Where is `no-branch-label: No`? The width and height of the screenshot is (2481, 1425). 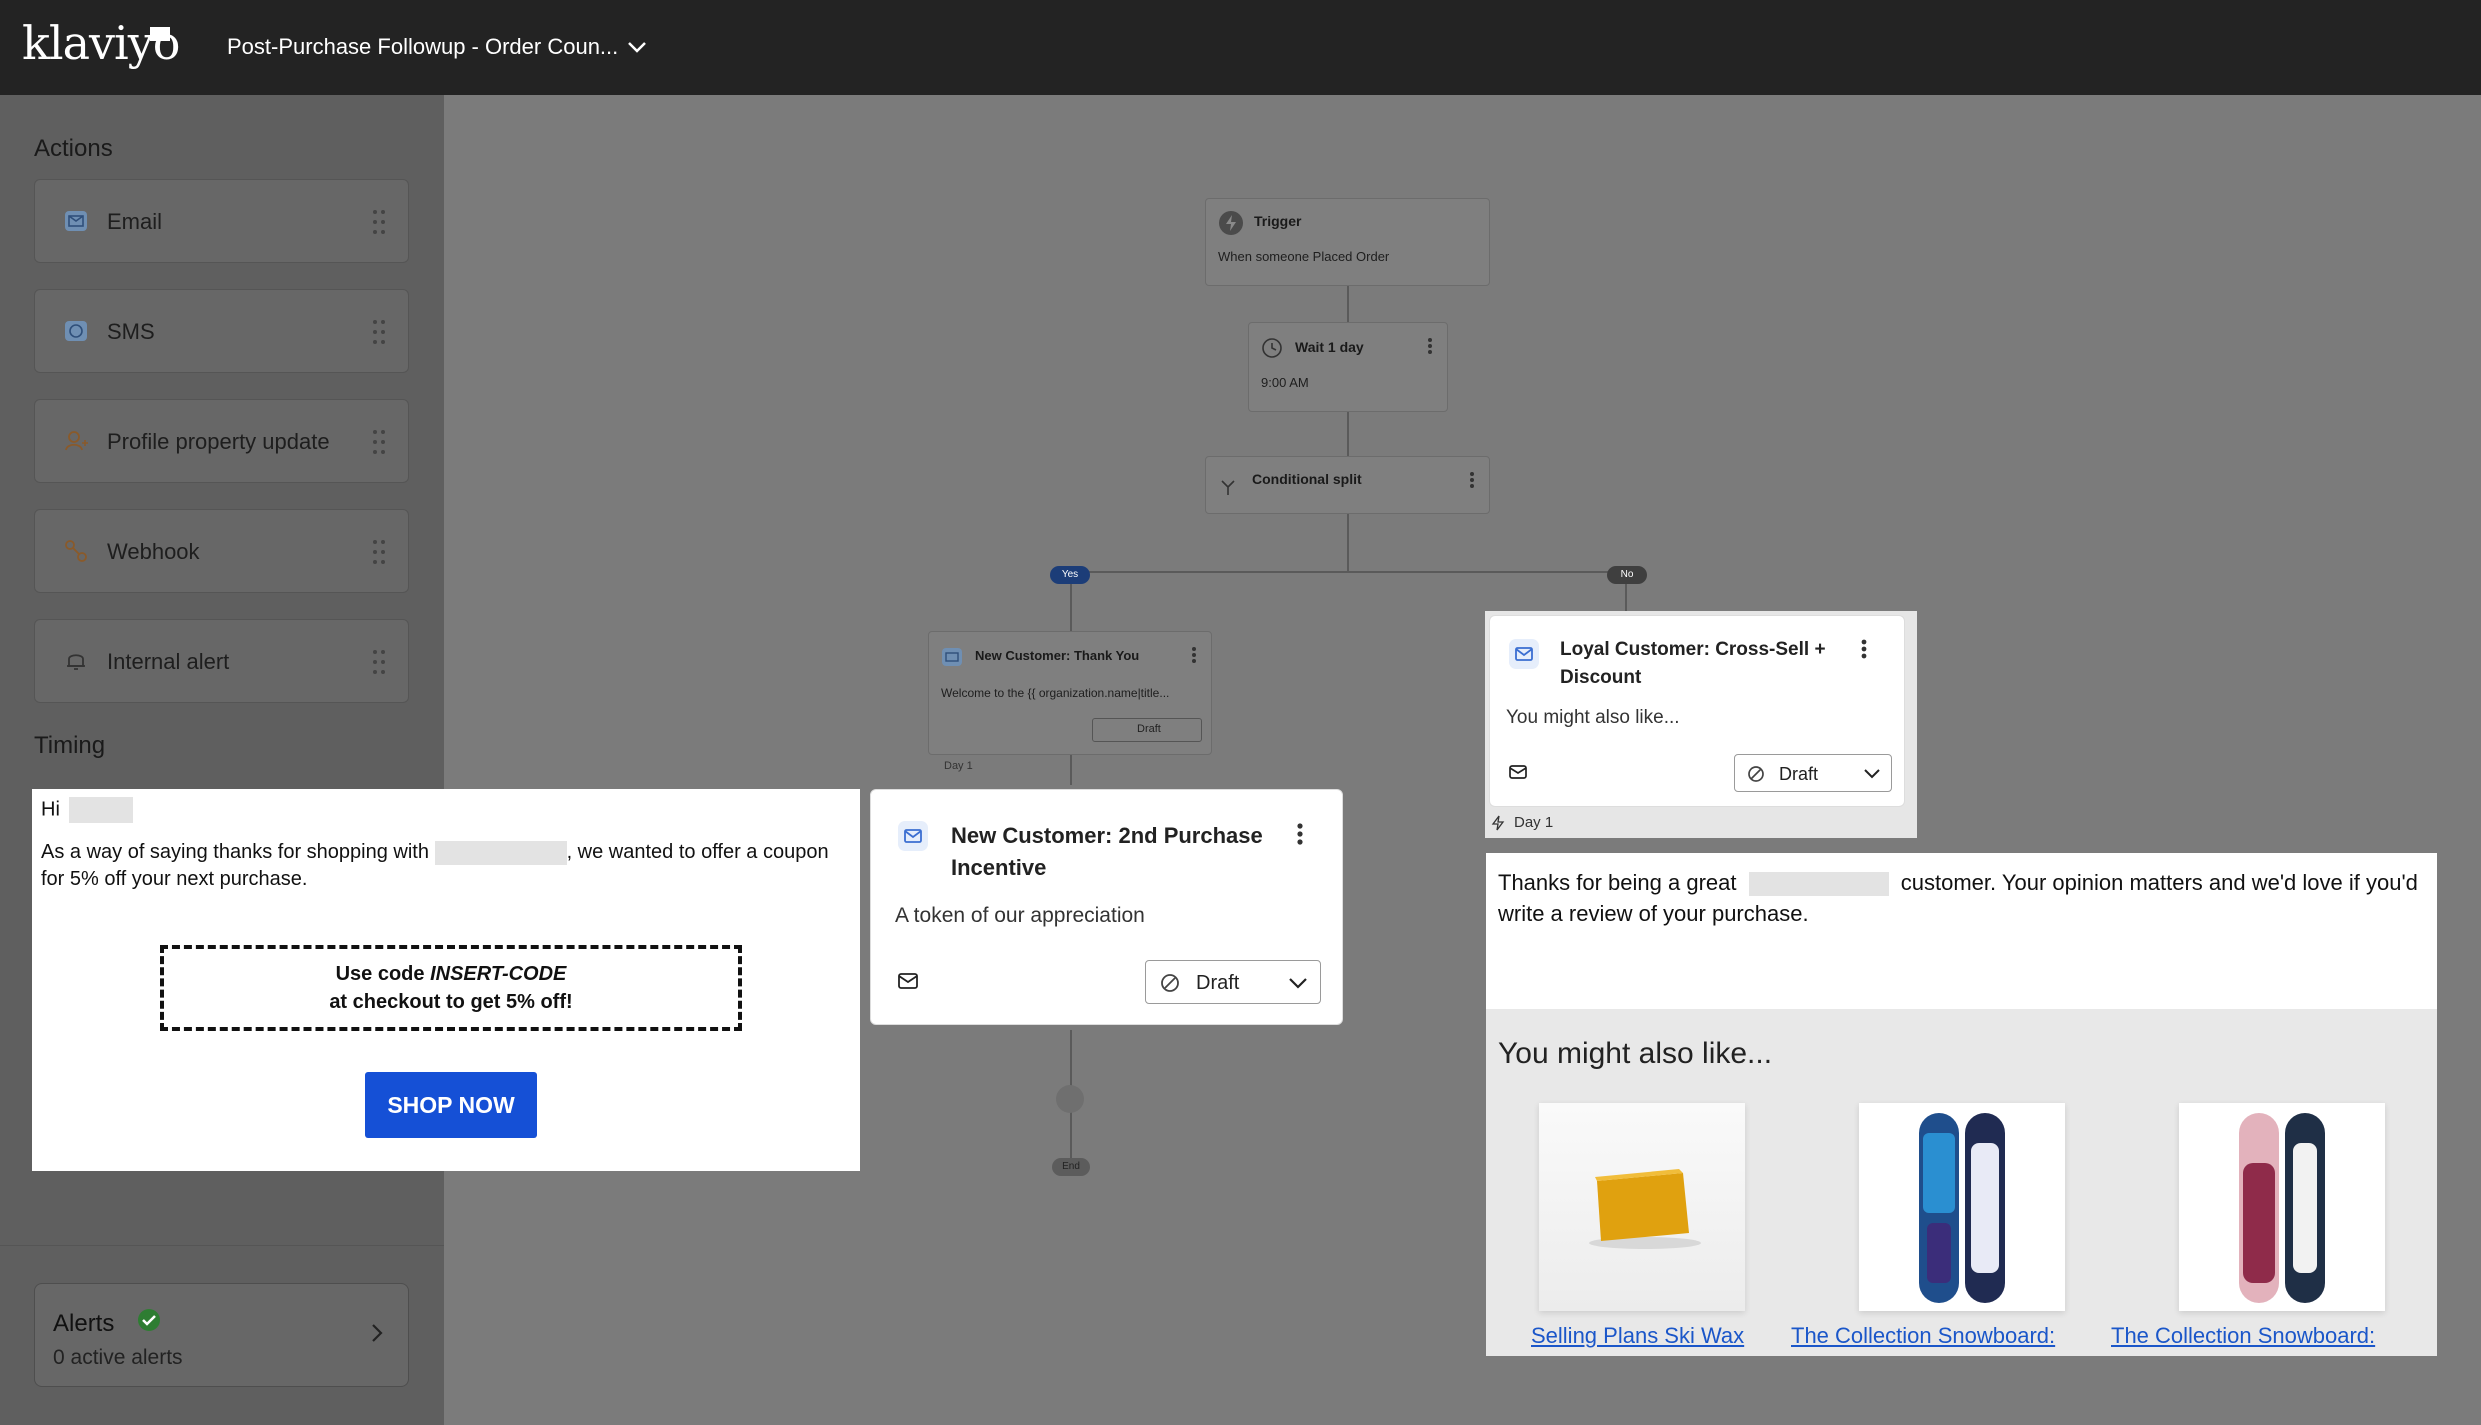
no-branch-label: No is located at coordinates (1627, 575).